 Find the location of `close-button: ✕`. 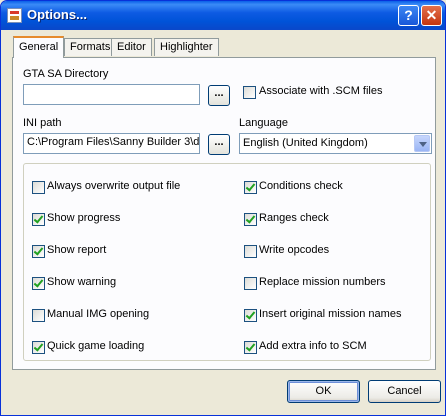

close-button: ✕ is located at coordinates (431, 15).